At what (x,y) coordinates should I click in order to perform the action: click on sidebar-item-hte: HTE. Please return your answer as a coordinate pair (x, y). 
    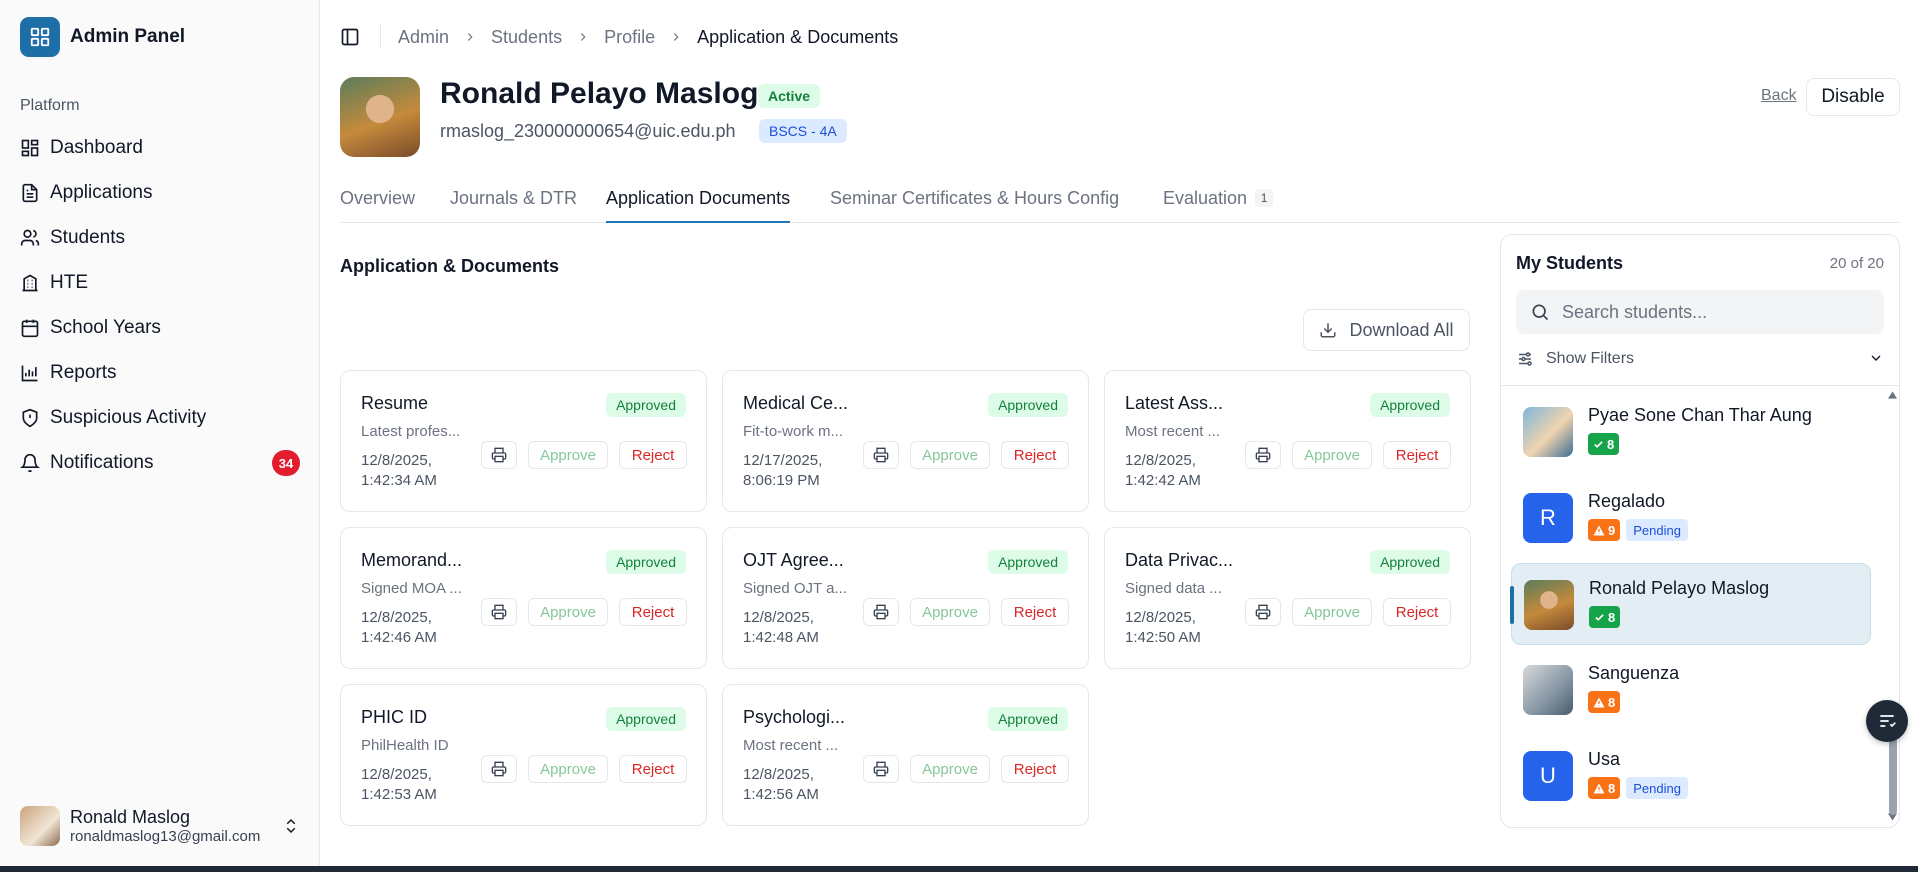
    Looking at the image, I should click on (160, 282).